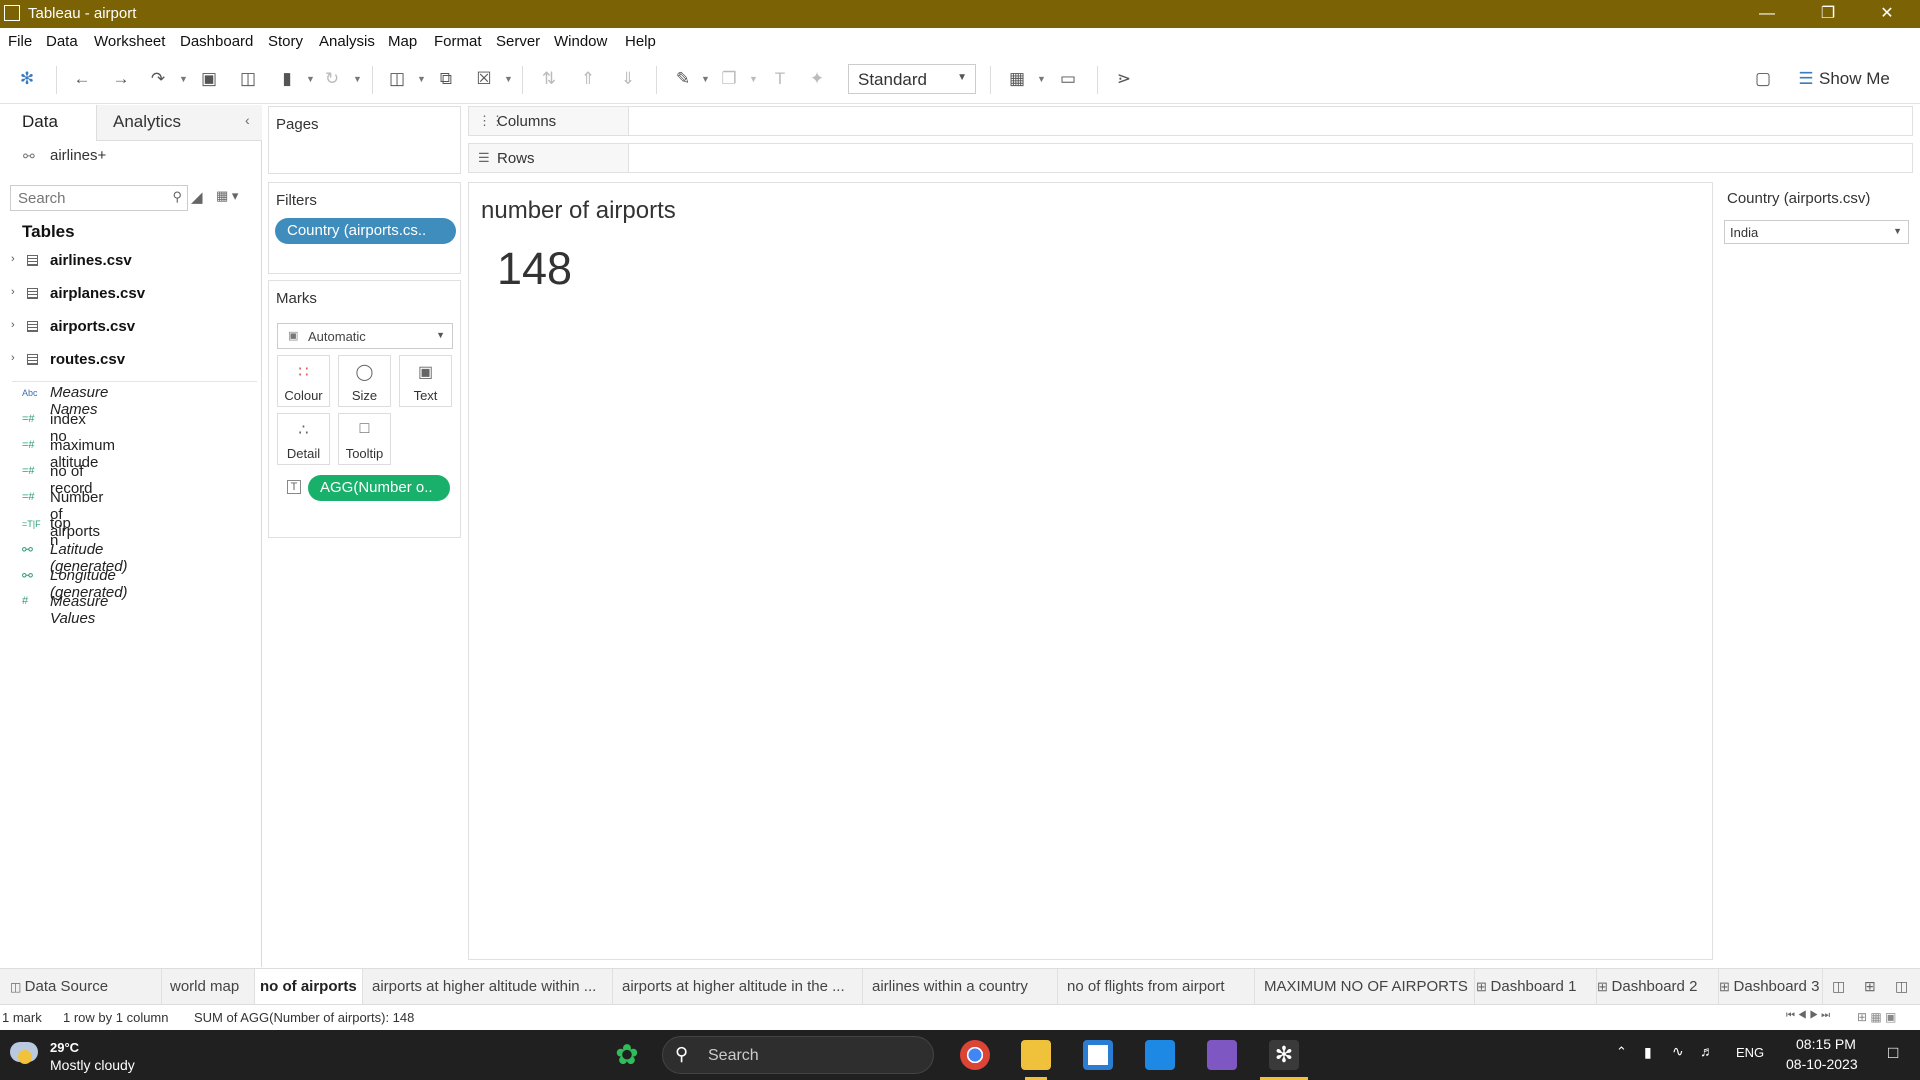  What do you see at coordinates (1822, 1064) in the screenshot?
I see `clock-date: 08-10-2023` at bounding box center [1822, 1064].